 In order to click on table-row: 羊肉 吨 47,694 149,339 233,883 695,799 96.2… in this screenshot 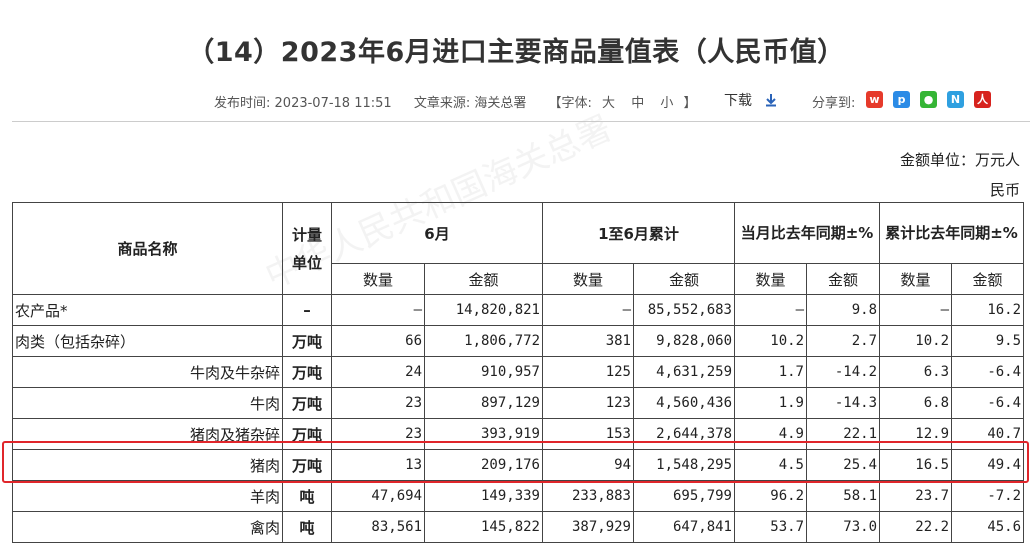, I will do `click(518, 496)`.